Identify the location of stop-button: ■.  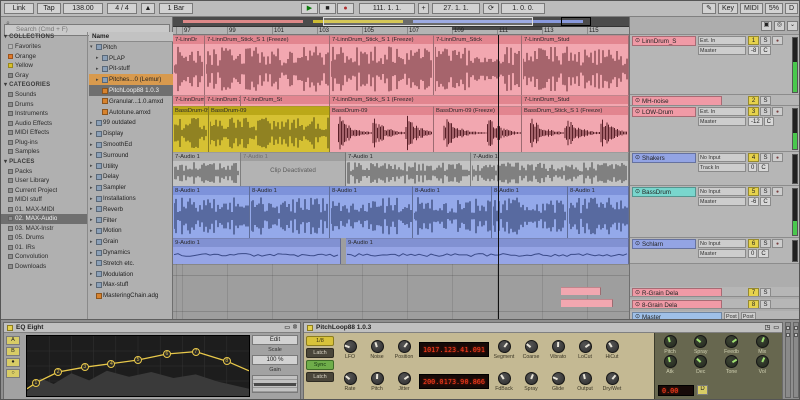
(327, 8).